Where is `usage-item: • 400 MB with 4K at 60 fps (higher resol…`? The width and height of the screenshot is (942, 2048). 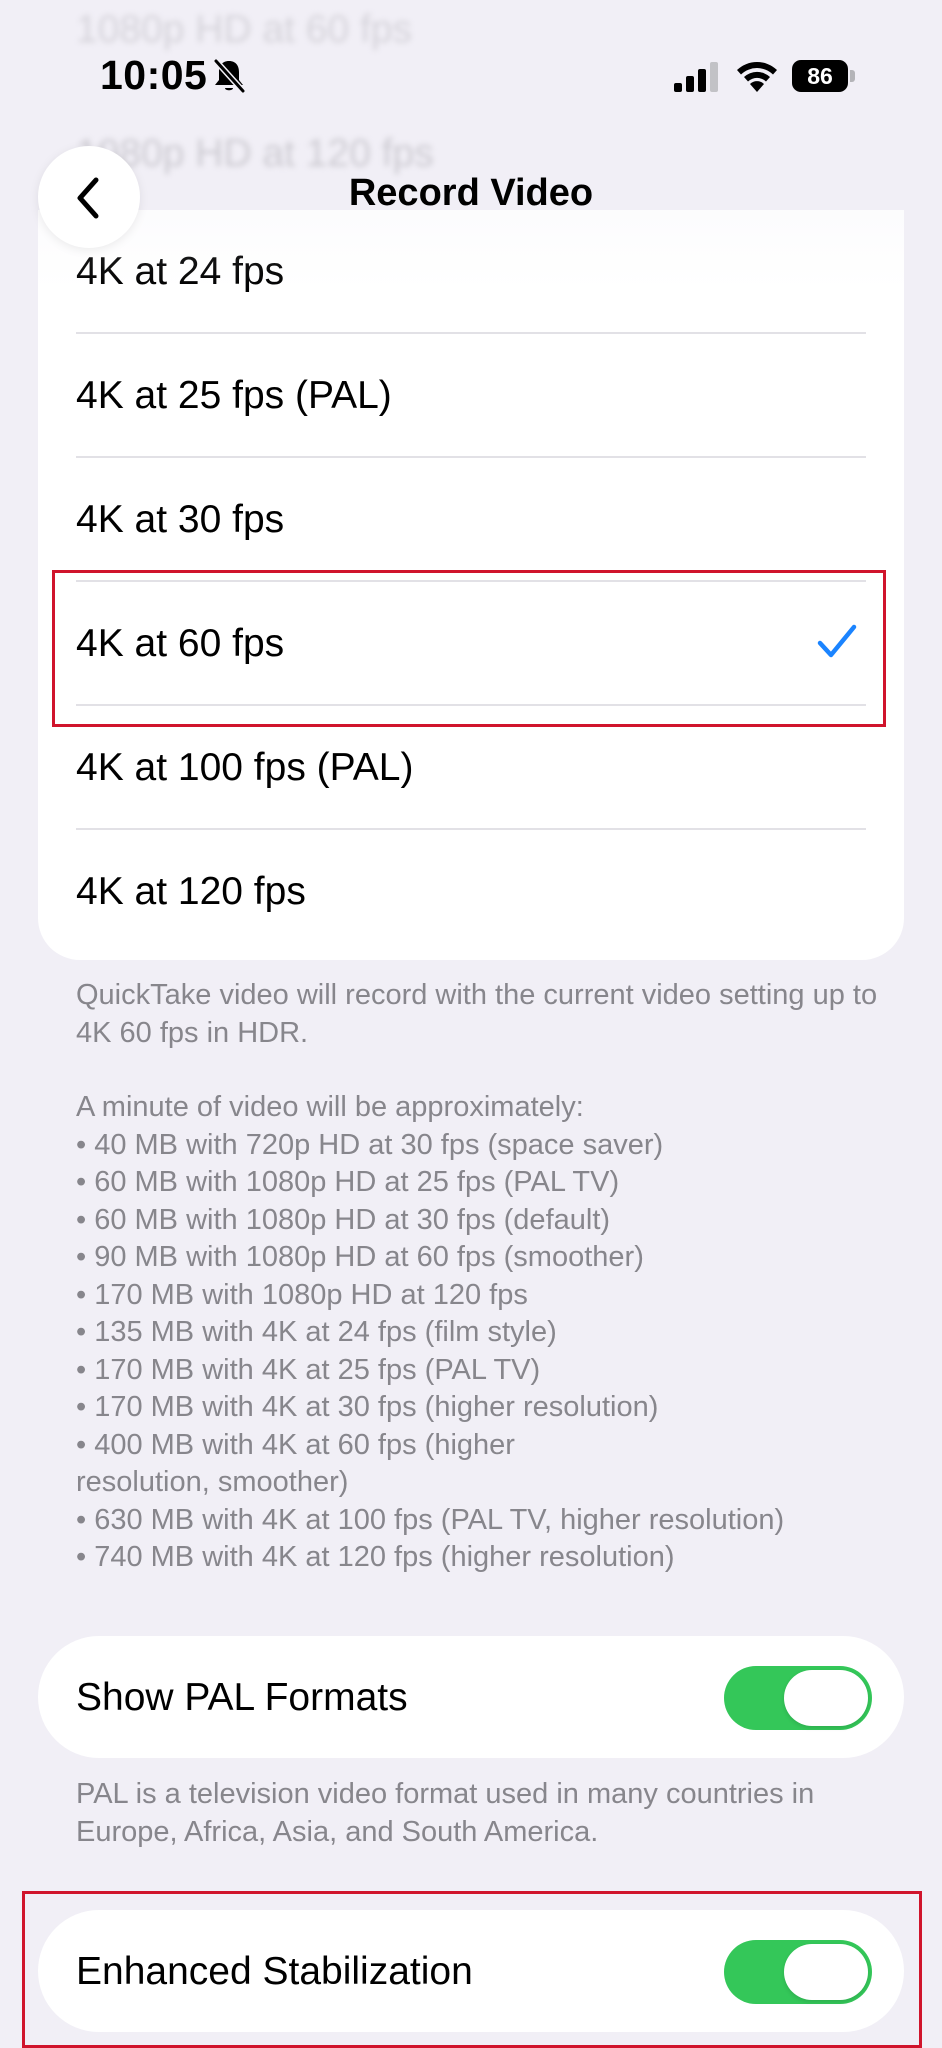
usage-item: • 400 MB with 4K at 60 fps (higher resol… is located at coordinates (295, 1463).